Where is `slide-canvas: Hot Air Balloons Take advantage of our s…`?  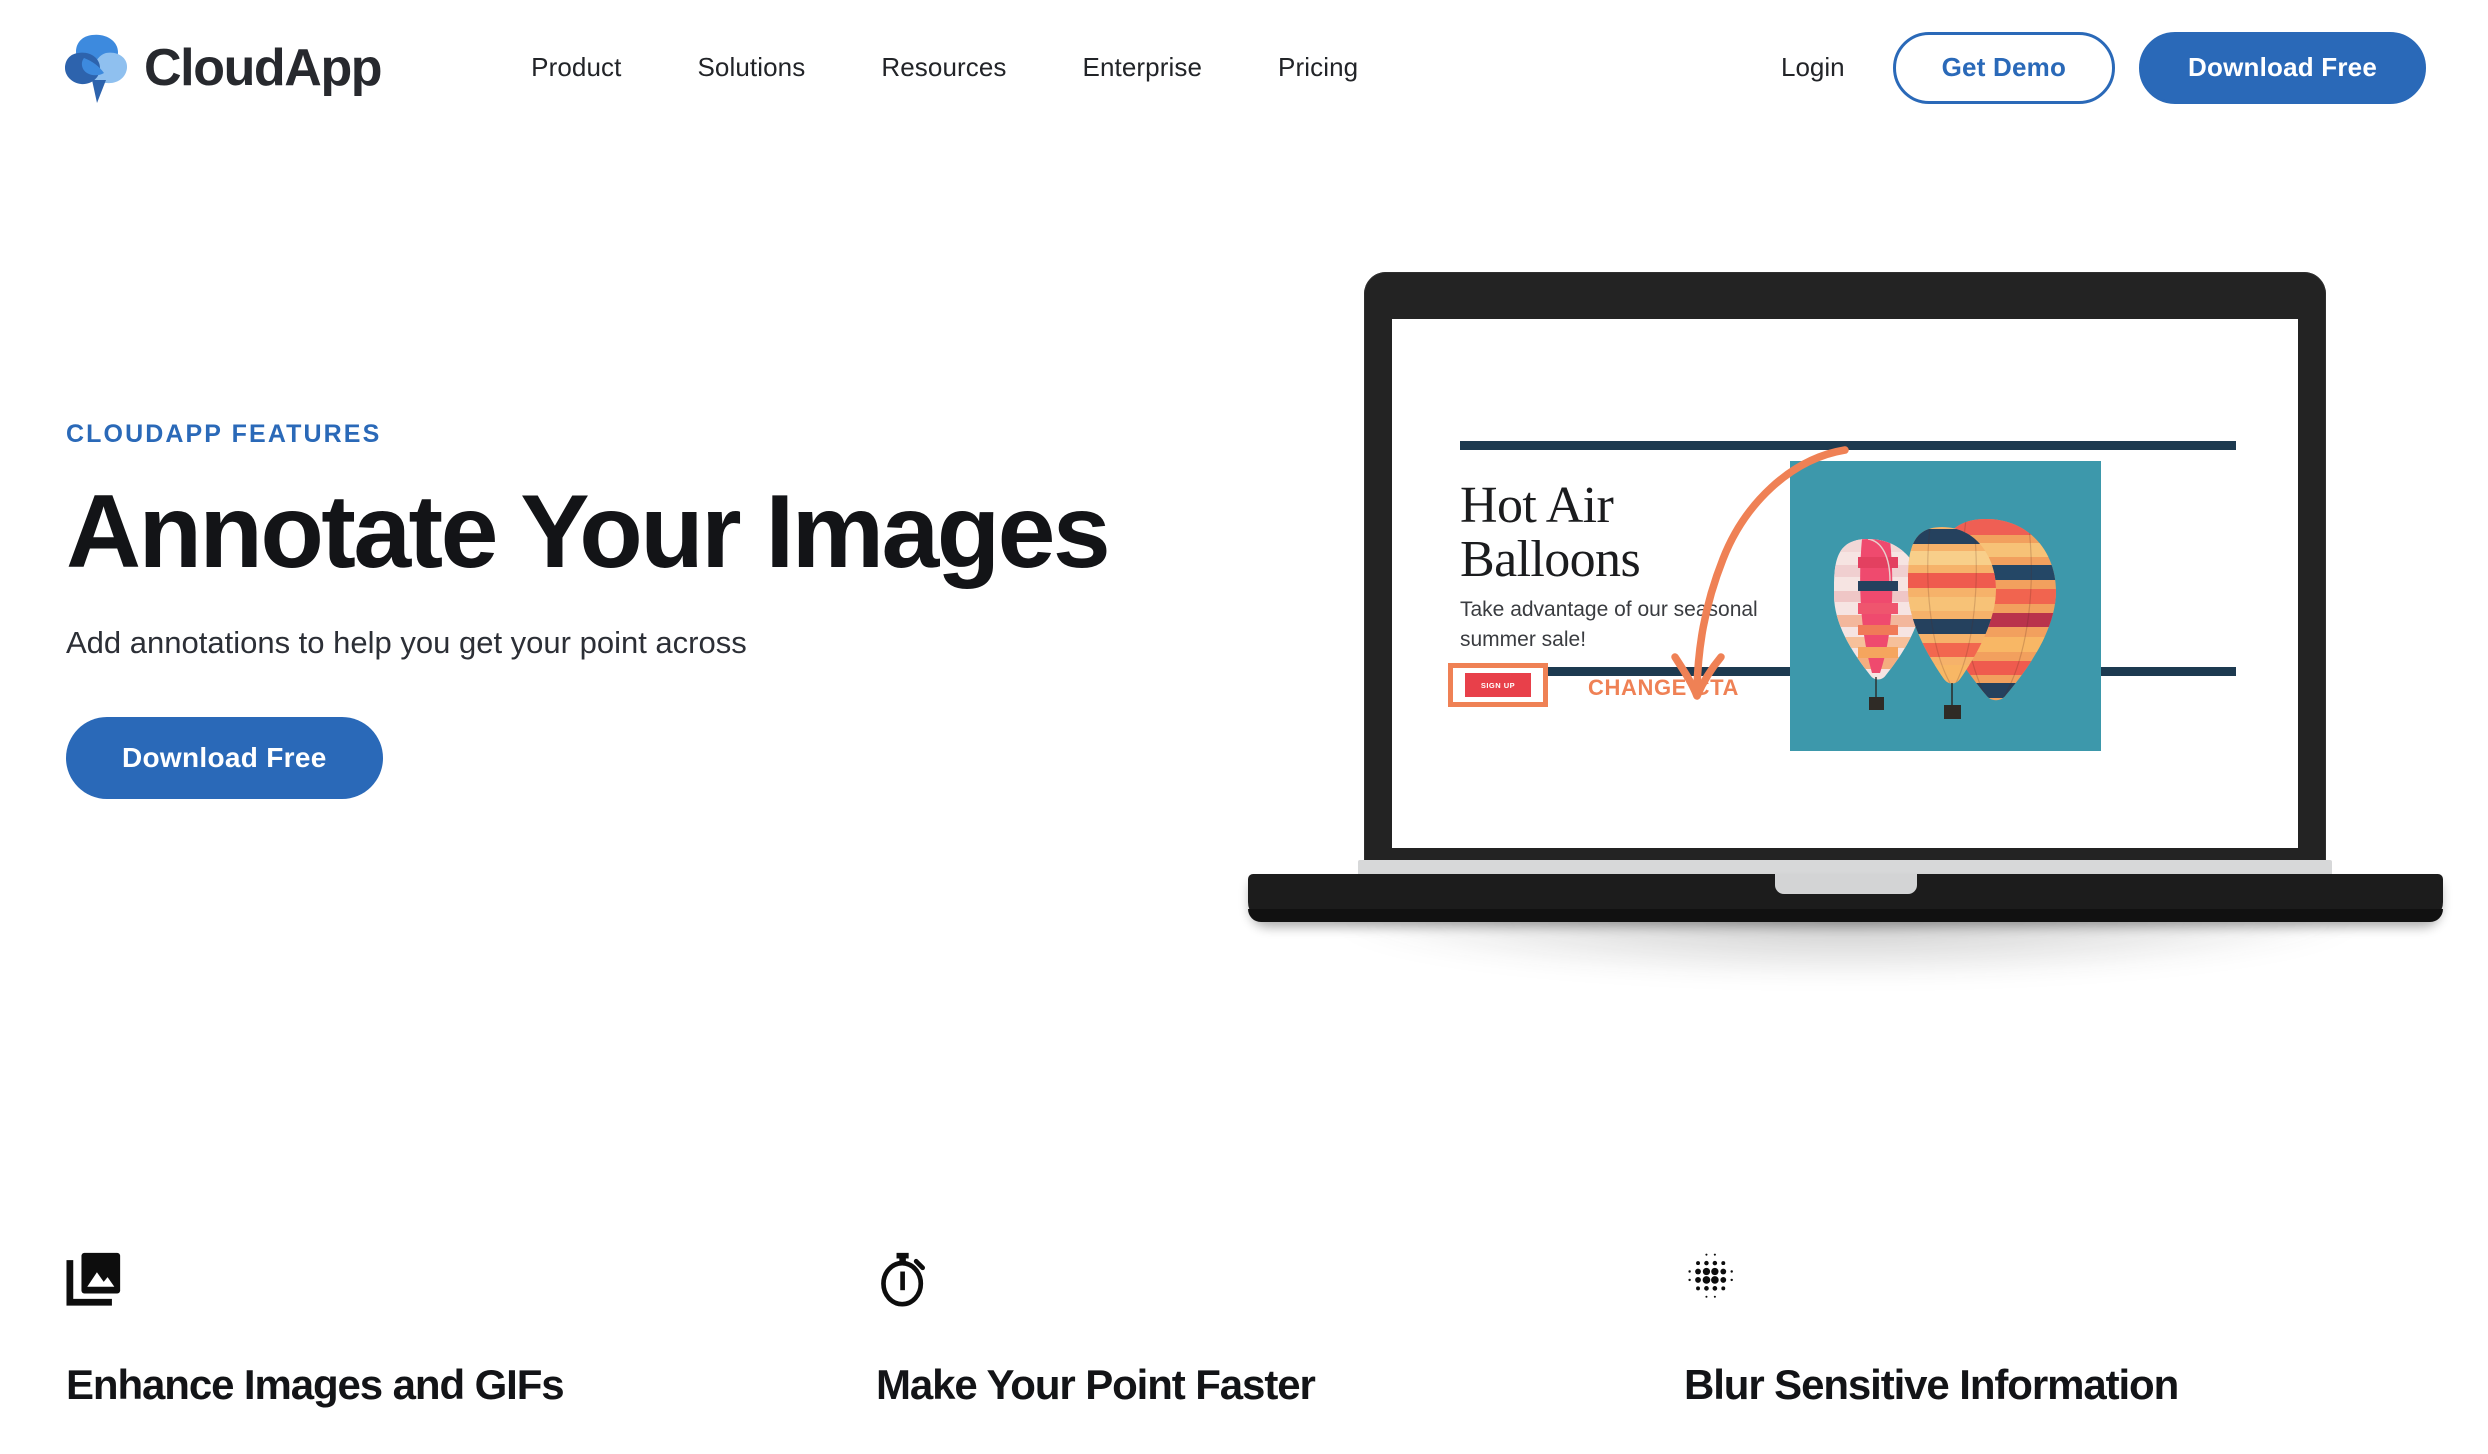 slide-canvas: Hot Air Balloons Take advantage of our s… is located at coordinates (1845, 583).